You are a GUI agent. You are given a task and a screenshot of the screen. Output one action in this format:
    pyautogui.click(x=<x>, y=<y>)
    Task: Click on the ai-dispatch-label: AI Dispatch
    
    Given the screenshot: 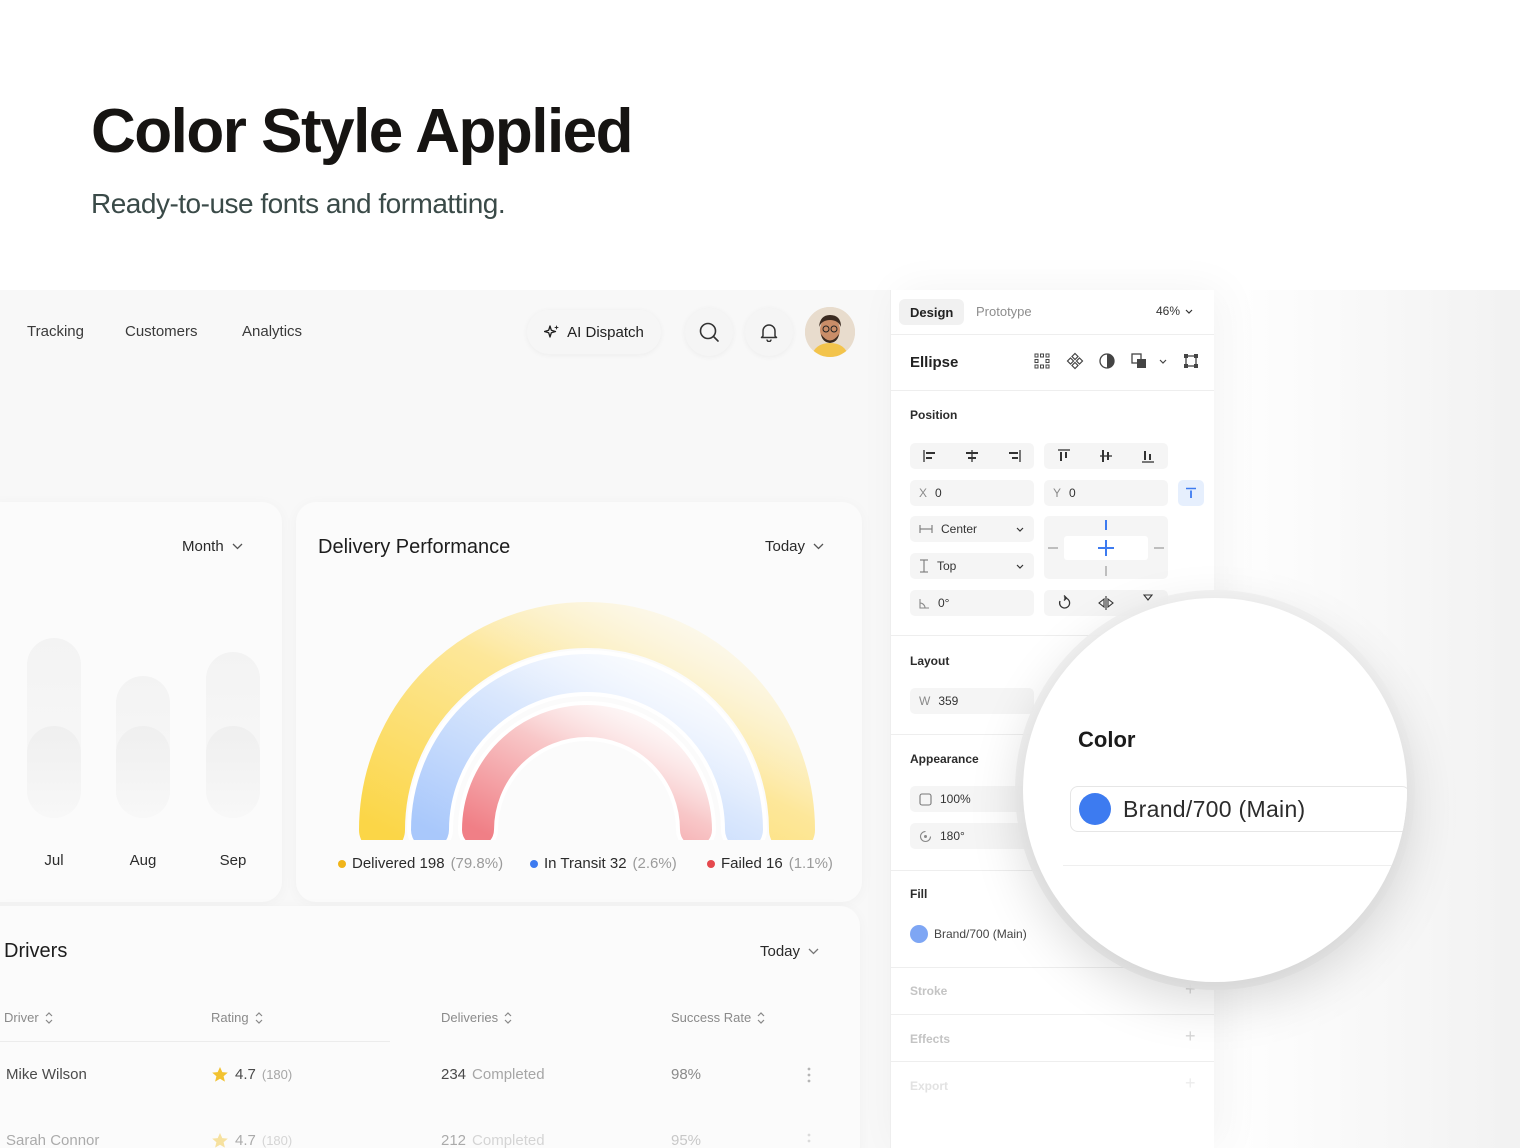 What is the action you would take?
    pyautogui.click(x=605, y=332)
    